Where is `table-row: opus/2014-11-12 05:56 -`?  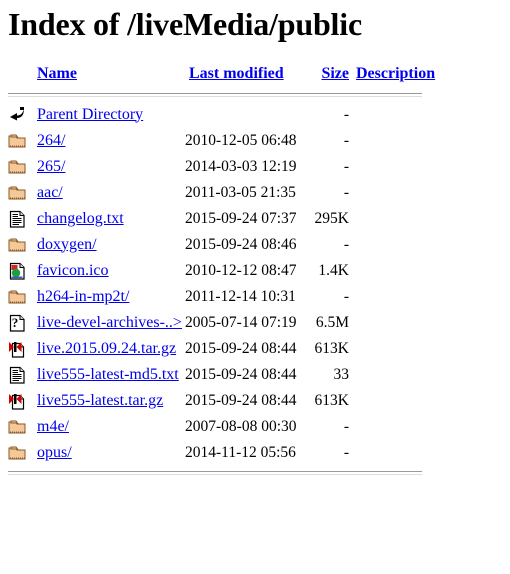 table-row: opus/2014-11-12 05:56 - is located at coordinates (221, 453).